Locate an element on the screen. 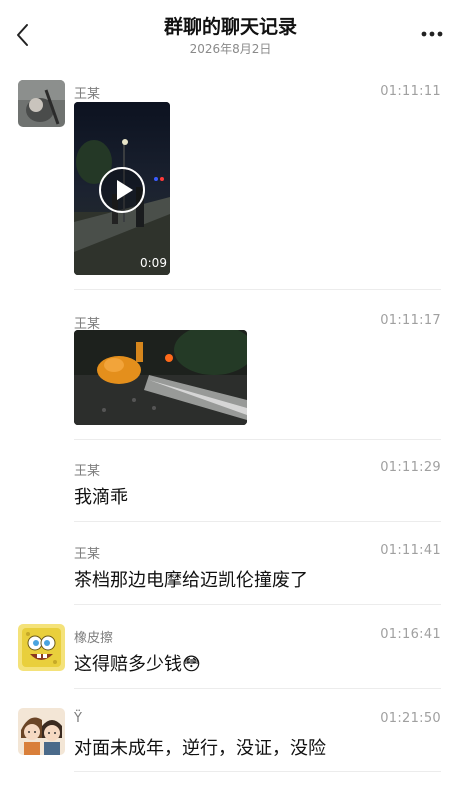 The image size is (461, 800). message-text: 这得赔多少钱😳 is located at coordinates (137, 663).